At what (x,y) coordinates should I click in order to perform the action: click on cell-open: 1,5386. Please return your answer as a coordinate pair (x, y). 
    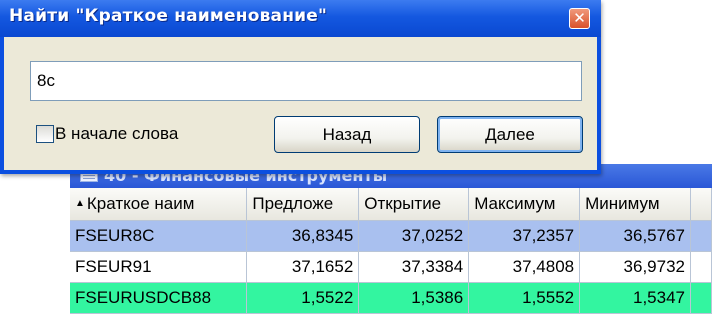
    Looking at the image, I should click on (414, 298).